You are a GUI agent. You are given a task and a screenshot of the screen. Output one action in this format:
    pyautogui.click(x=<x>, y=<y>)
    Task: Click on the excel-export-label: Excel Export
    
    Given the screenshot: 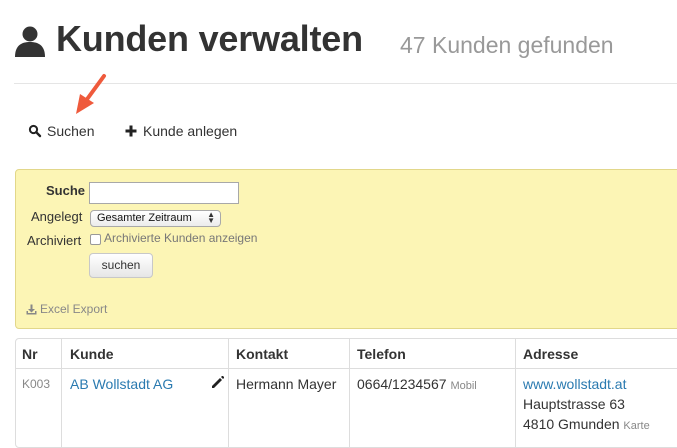 What is the action you would take?
    pyautogui.click(x=74, y=309)
    